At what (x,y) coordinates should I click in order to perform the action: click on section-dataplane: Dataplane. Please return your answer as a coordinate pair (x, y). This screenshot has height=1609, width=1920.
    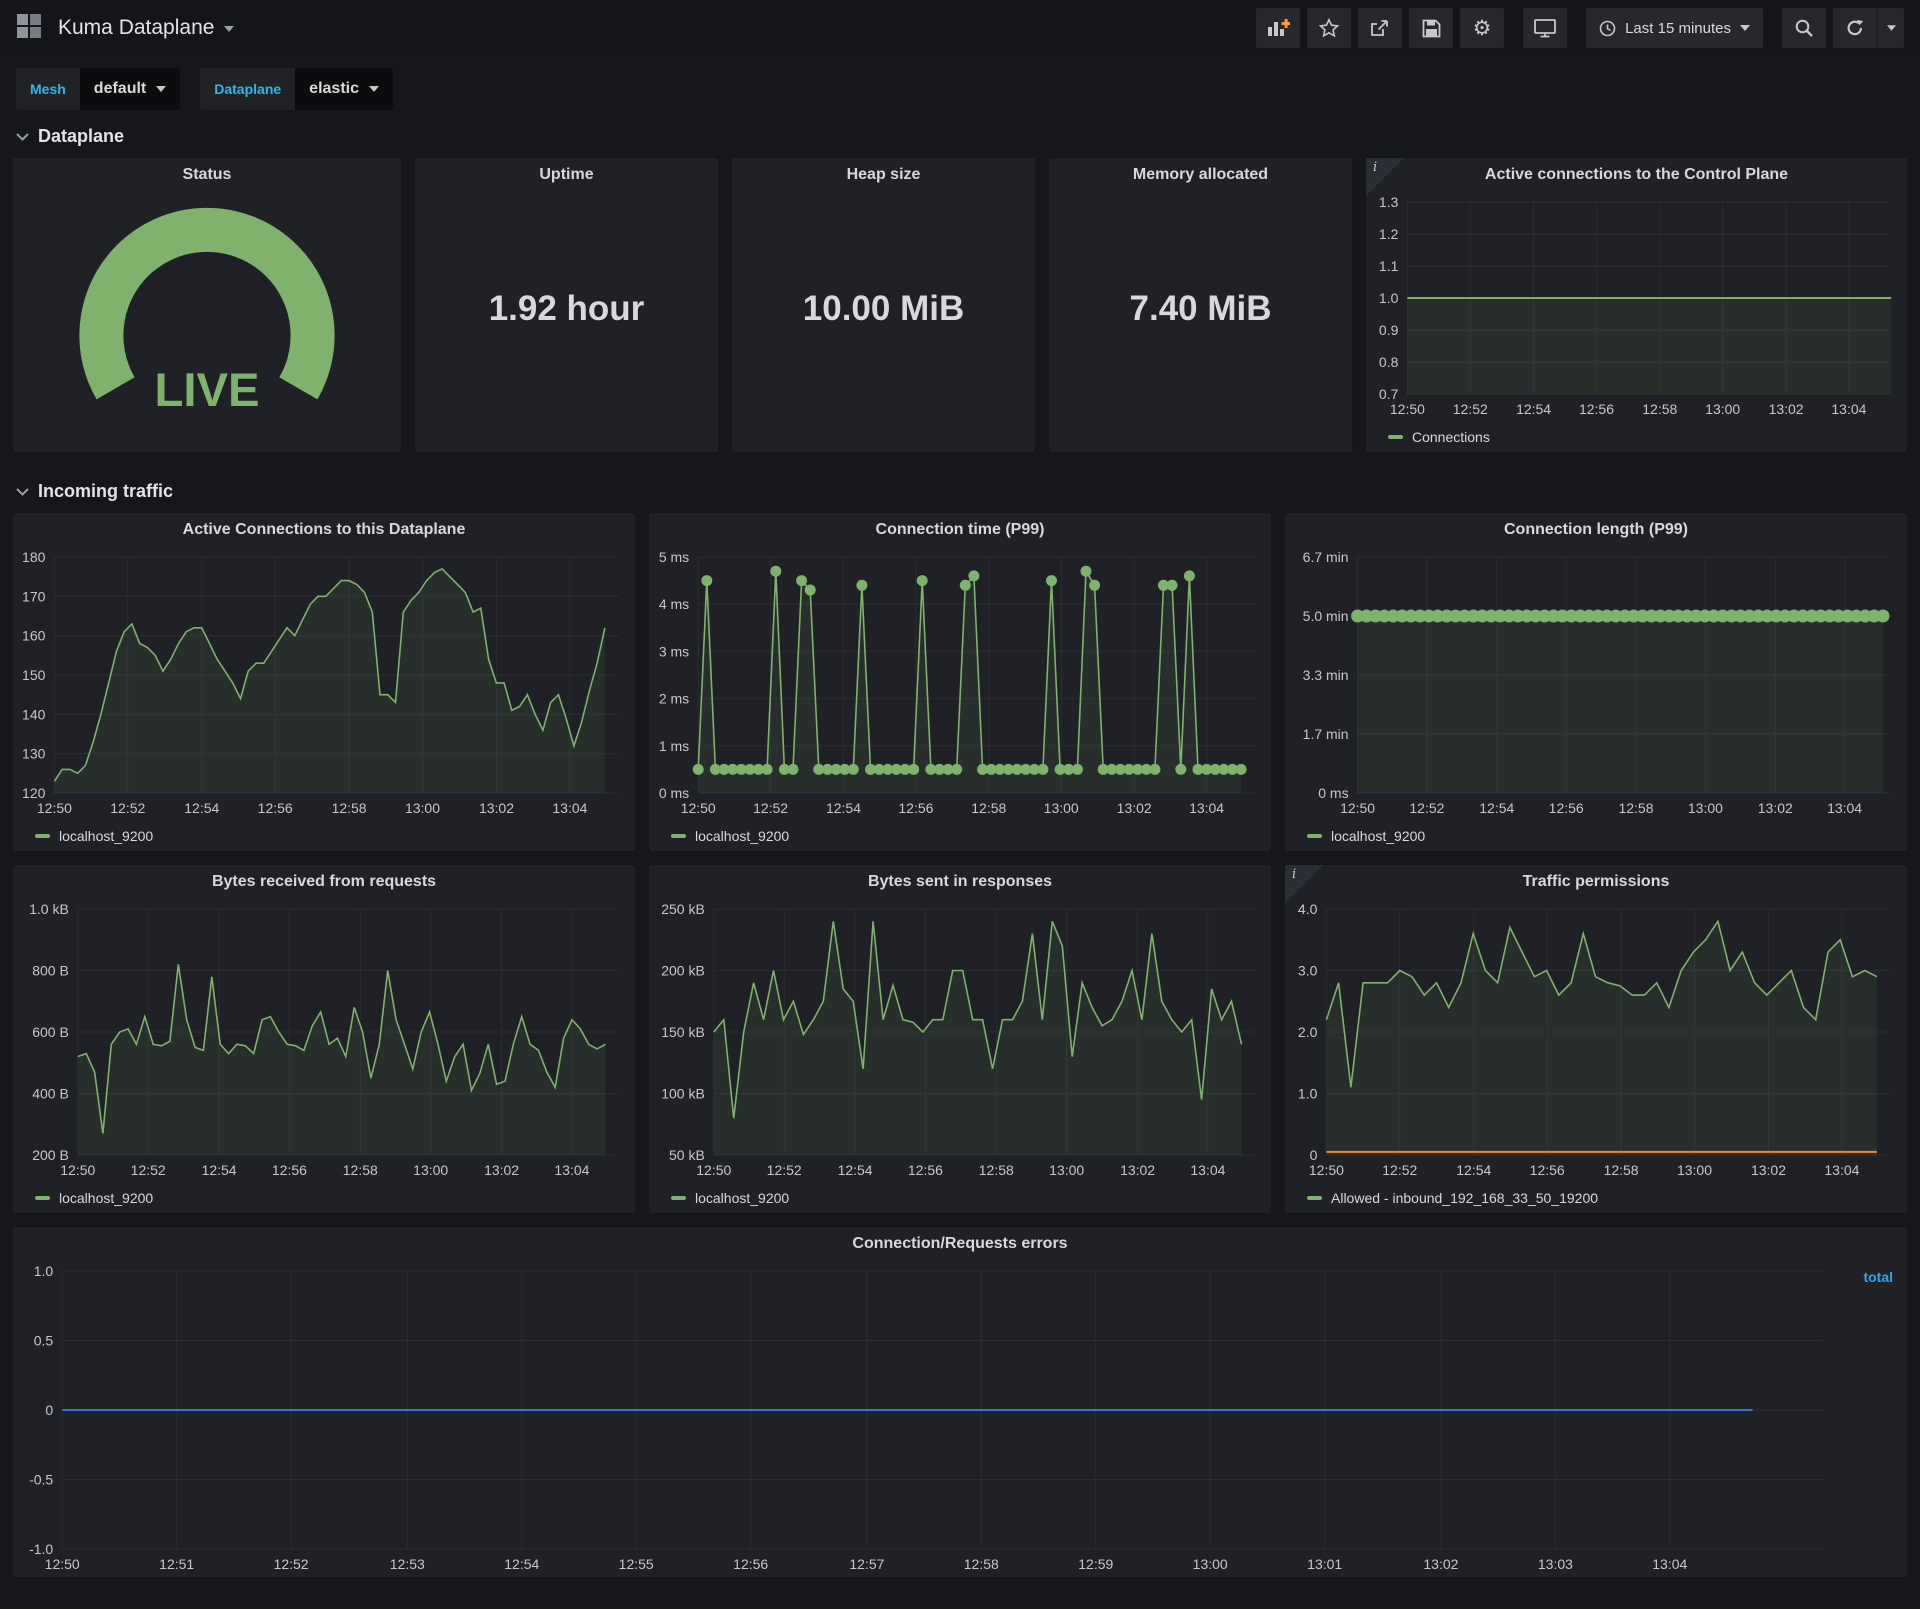
    Looking at the image, I should click on (960, 133).